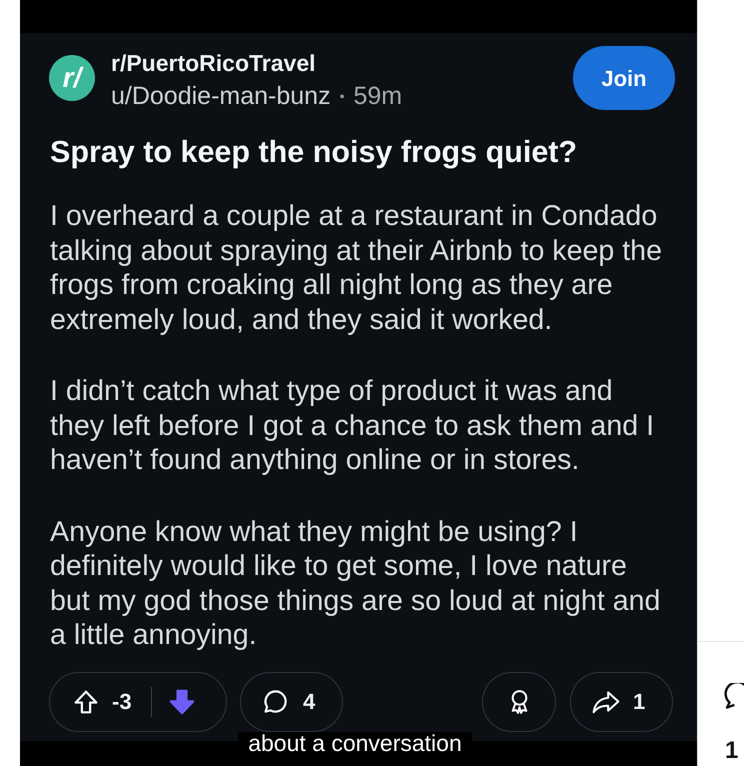 The width and height of the screenshot is (744, 766). Describe the element at coordinates (72, 78) in the screenshot. I see `subreddit-avatar: r/` at that location.